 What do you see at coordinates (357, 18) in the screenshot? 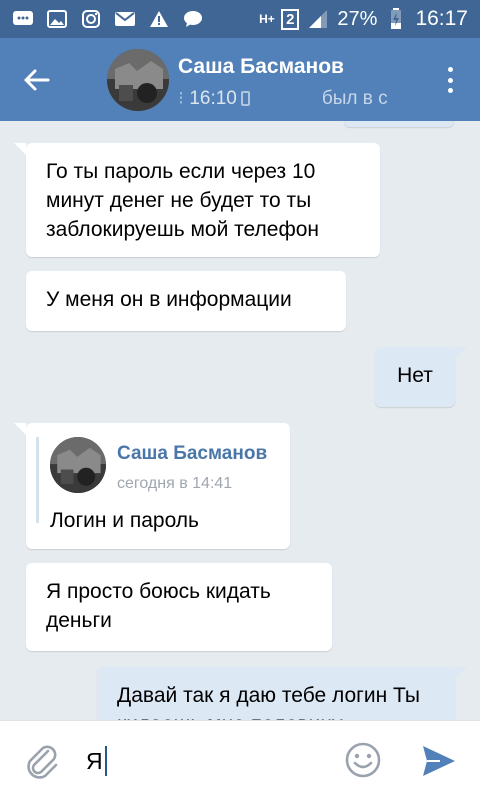
I see `battery-percent: 27%` at bounding box center [357, 18].